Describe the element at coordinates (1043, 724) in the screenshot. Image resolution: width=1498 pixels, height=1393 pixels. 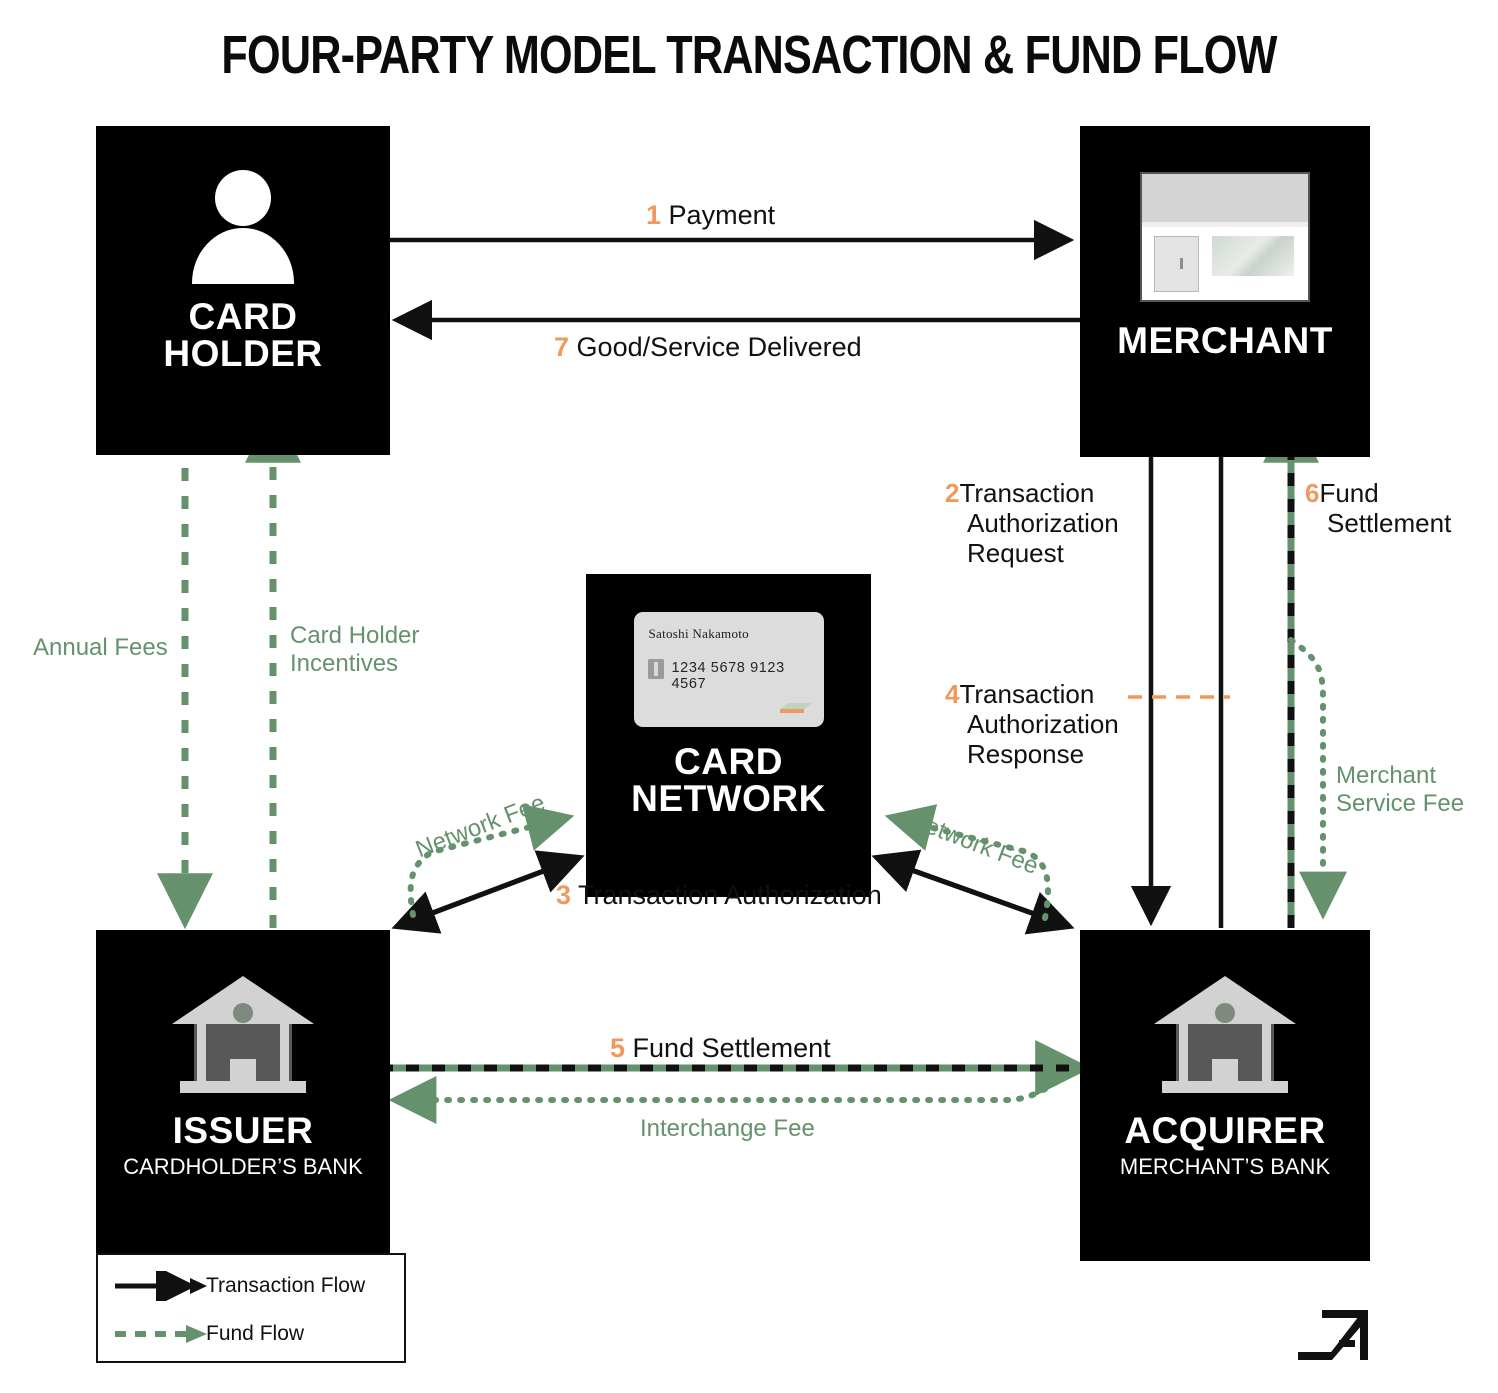
I see `step-label-4-line2: Authorization` at that location.